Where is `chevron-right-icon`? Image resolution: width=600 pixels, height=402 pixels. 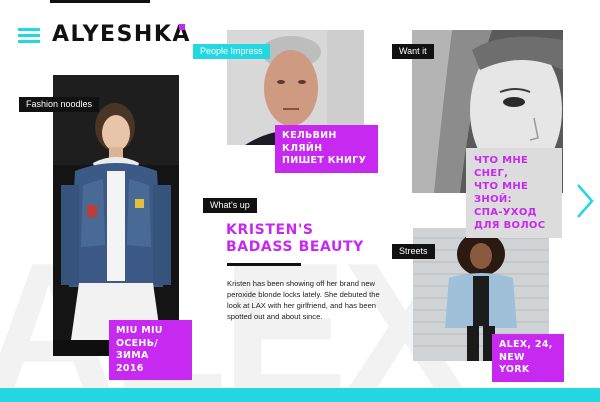 chevron-right-icon is located at coordinates (585, 201).